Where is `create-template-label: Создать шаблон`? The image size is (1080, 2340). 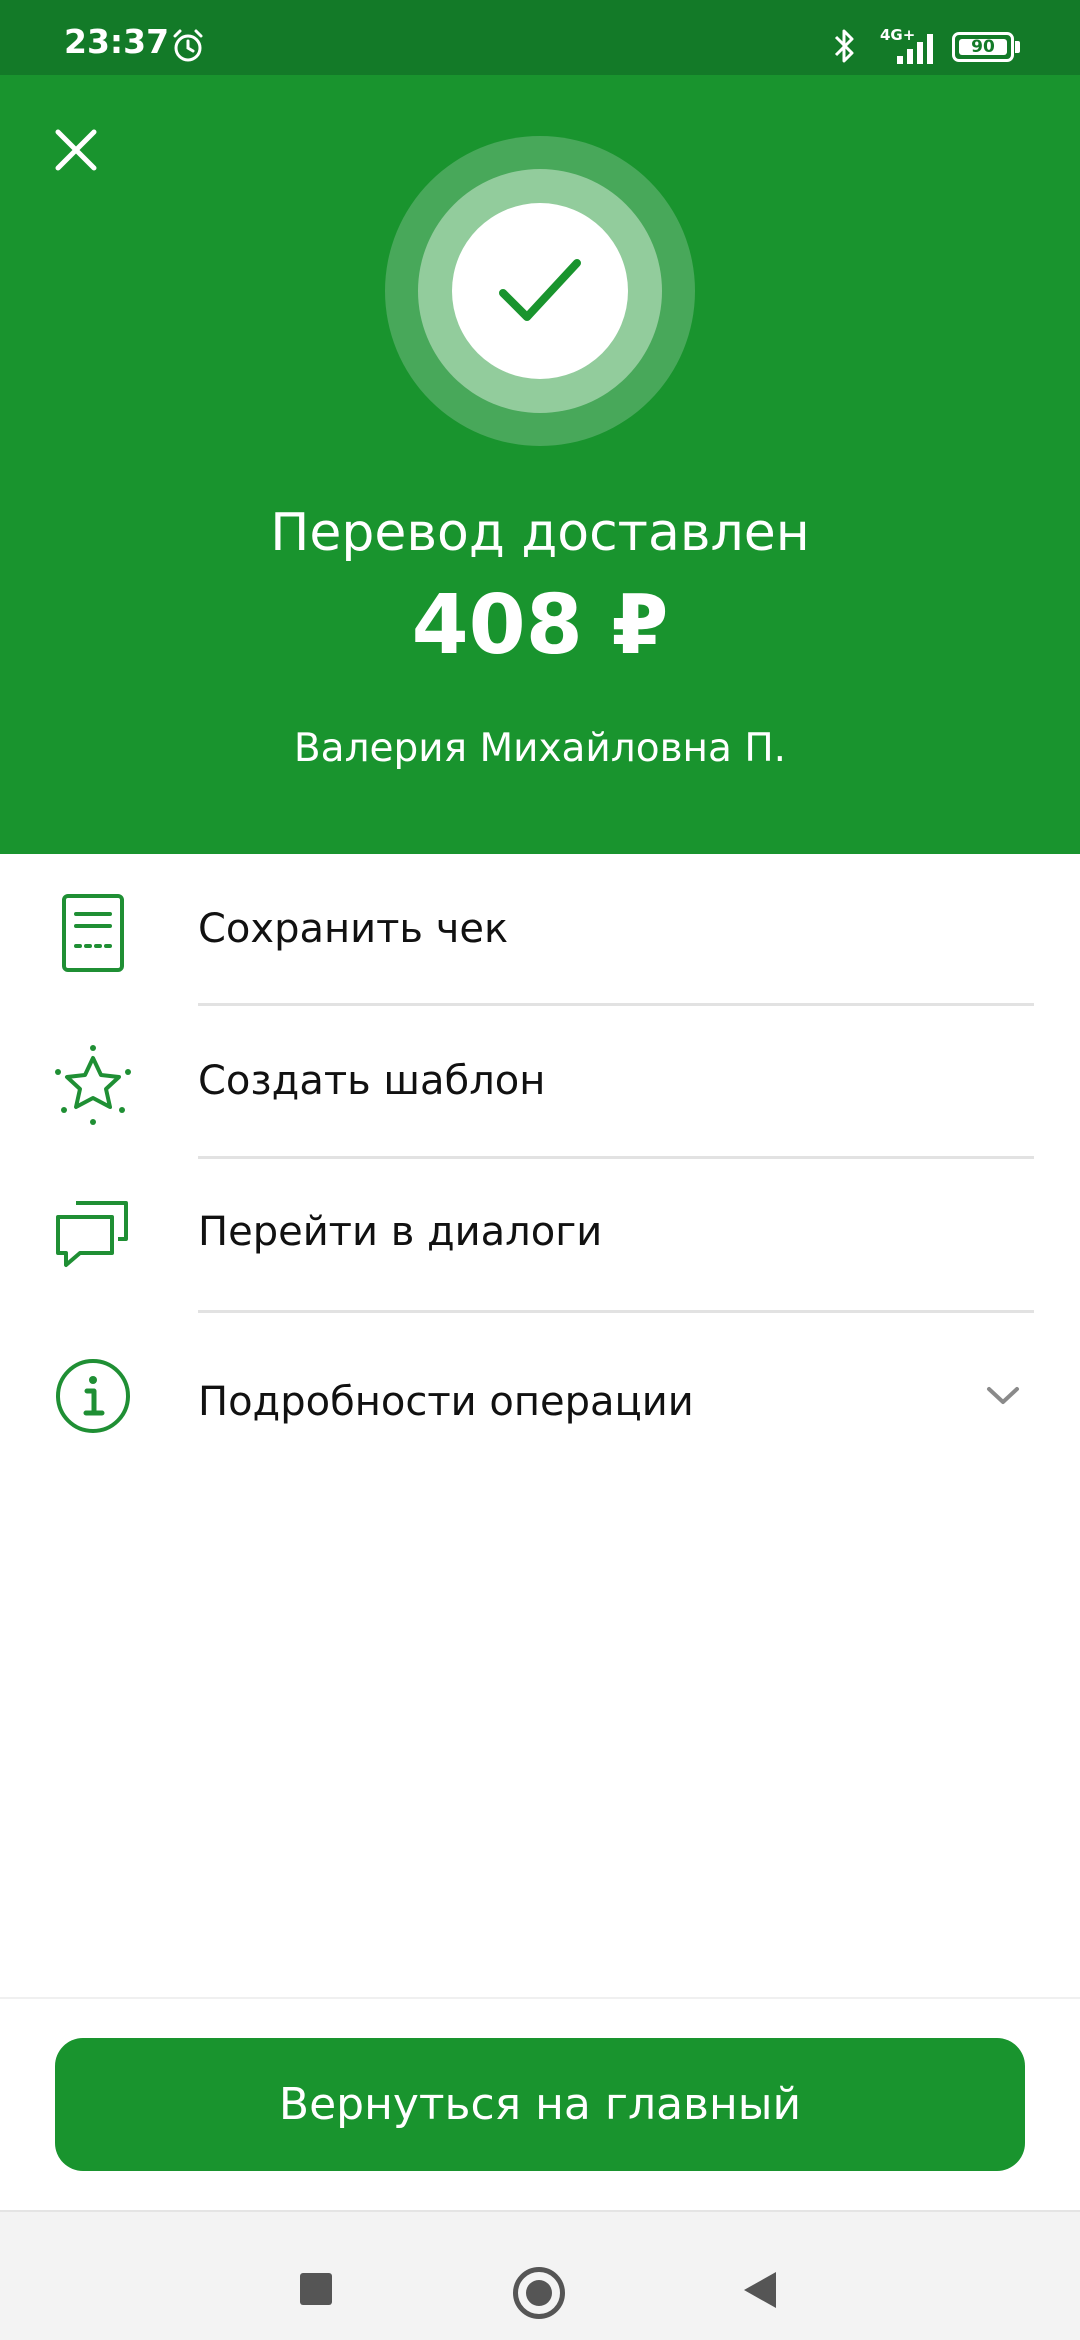
create-template-label: Создать шаблон is located at coordinates (372, 1081).